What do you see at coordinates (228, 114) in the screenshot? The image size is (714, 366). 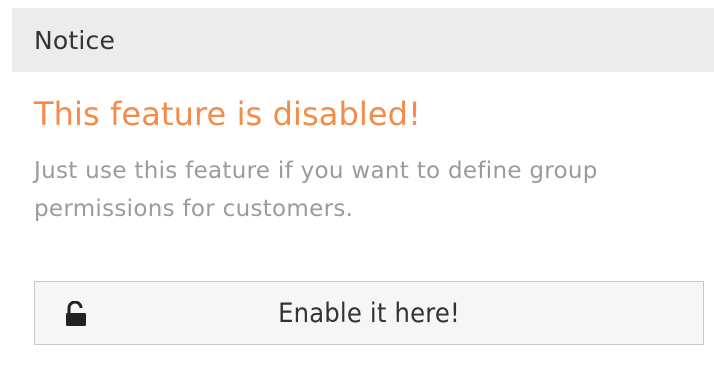 I see `notice-title: This feature is disabled!` at bounding box center [228, 114].